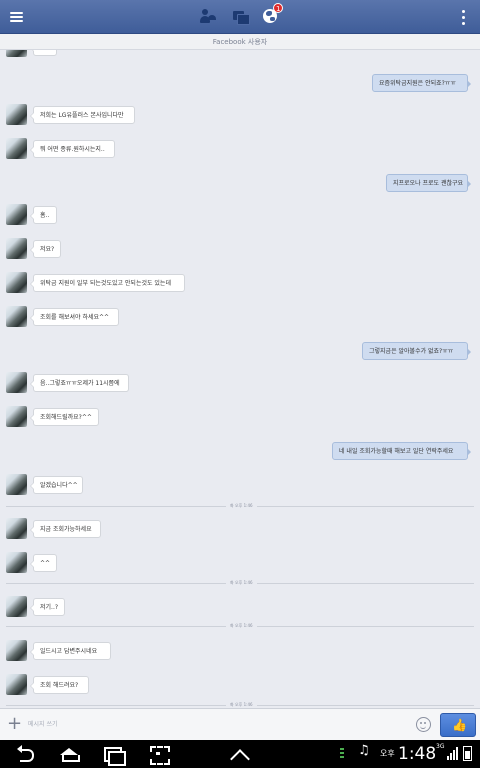 The image size is (480, 768). I want to click on chevron-up-icon, so click(241, 754).